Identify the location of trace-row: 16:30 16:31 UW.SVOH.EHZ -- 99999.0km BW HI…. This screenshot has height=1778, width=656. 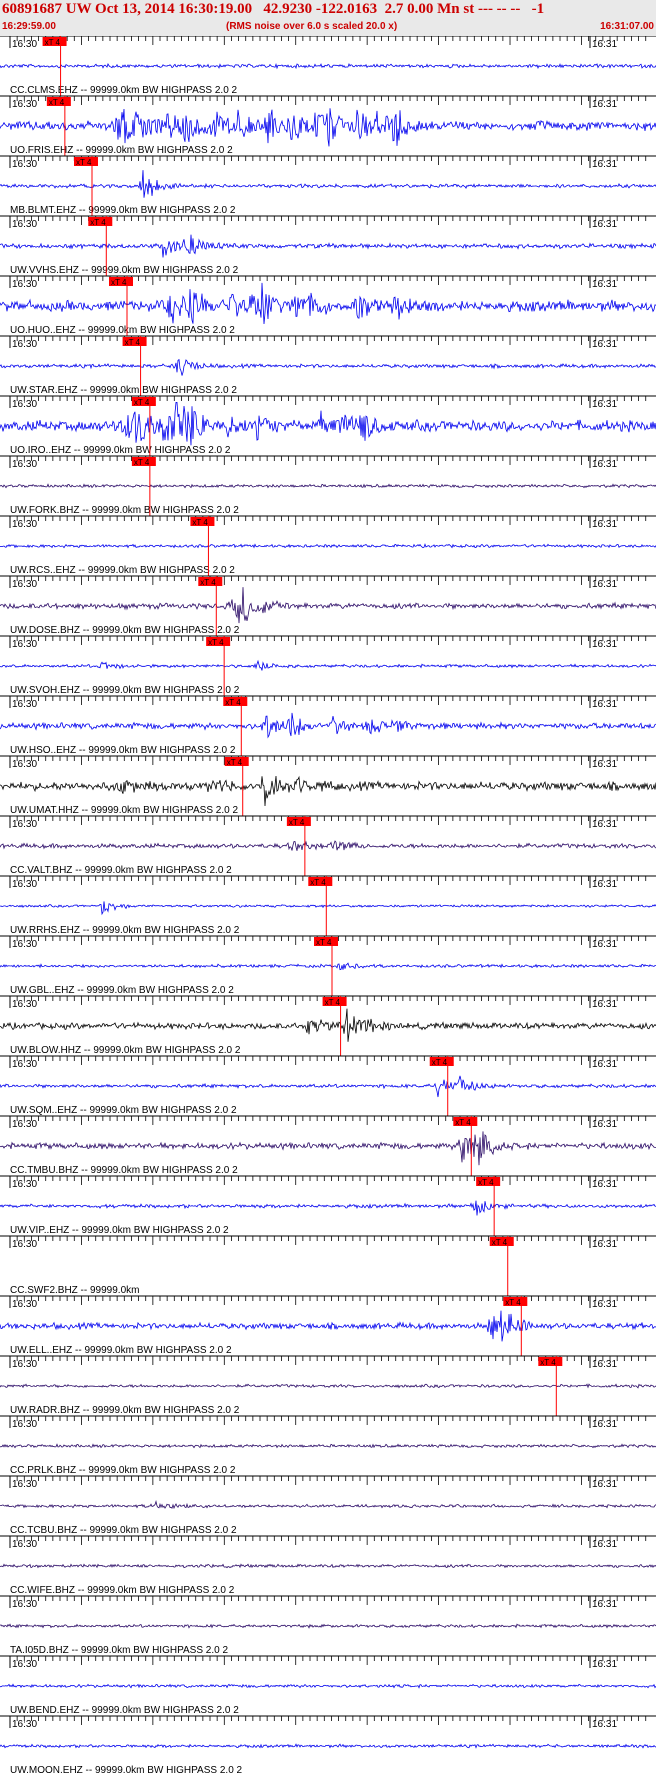
(328, 665).